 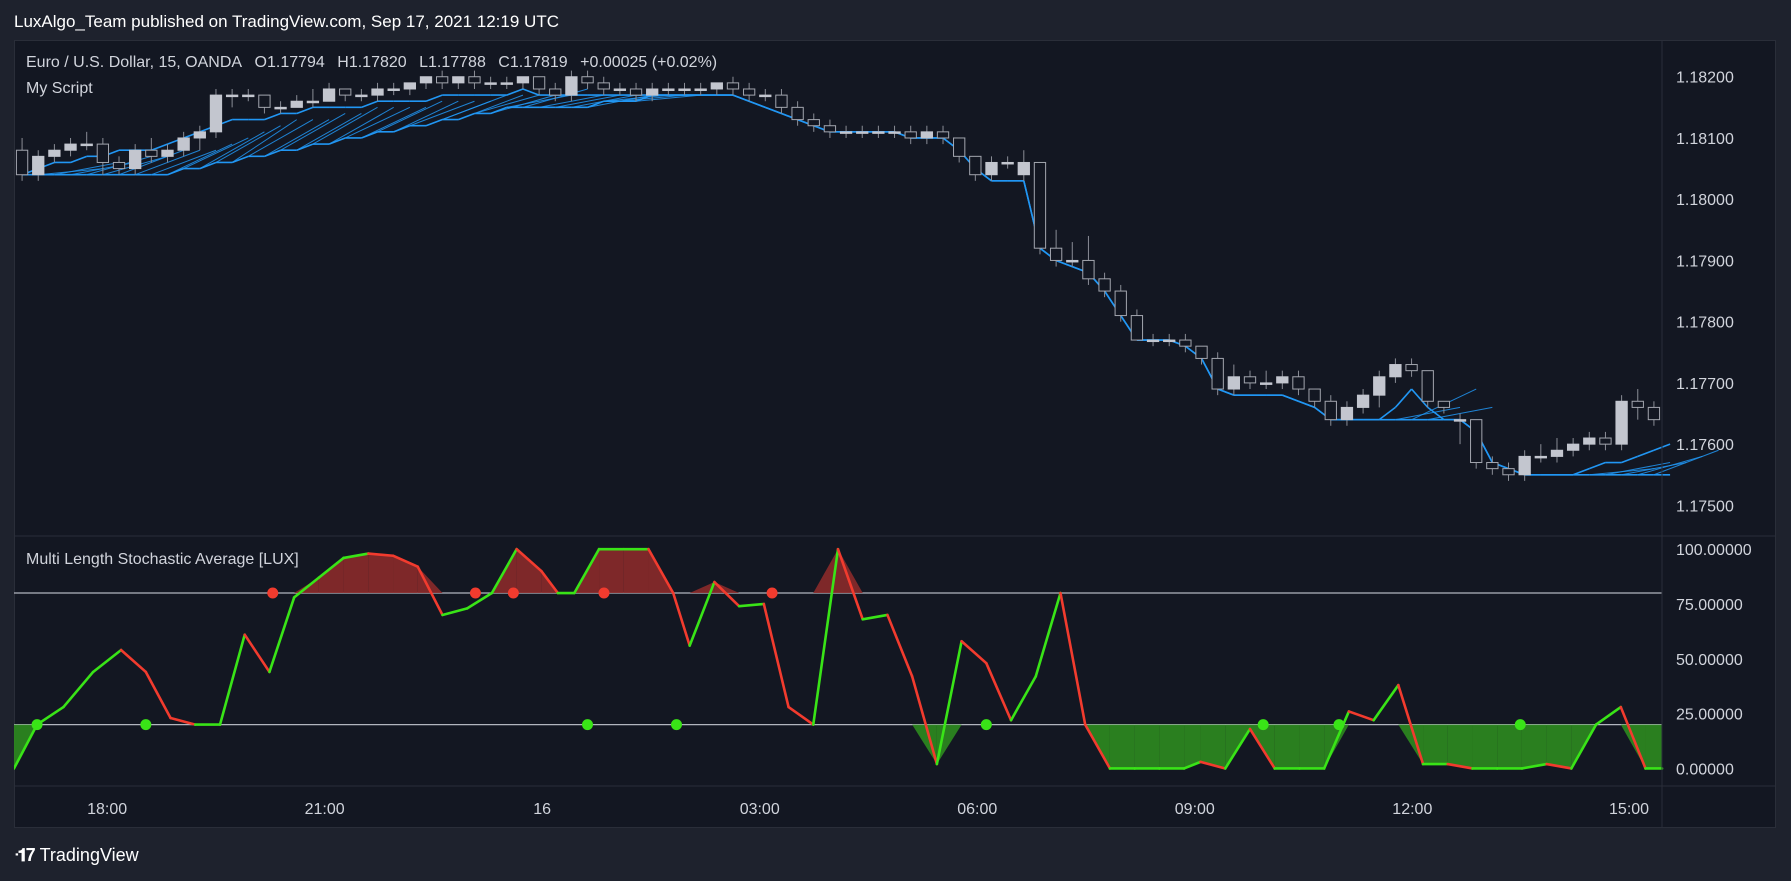 What do you see at coordinates (533, 62) in the screenshot?
I see `ohlc-close: C1.17819` at bounding box center [533, 62].